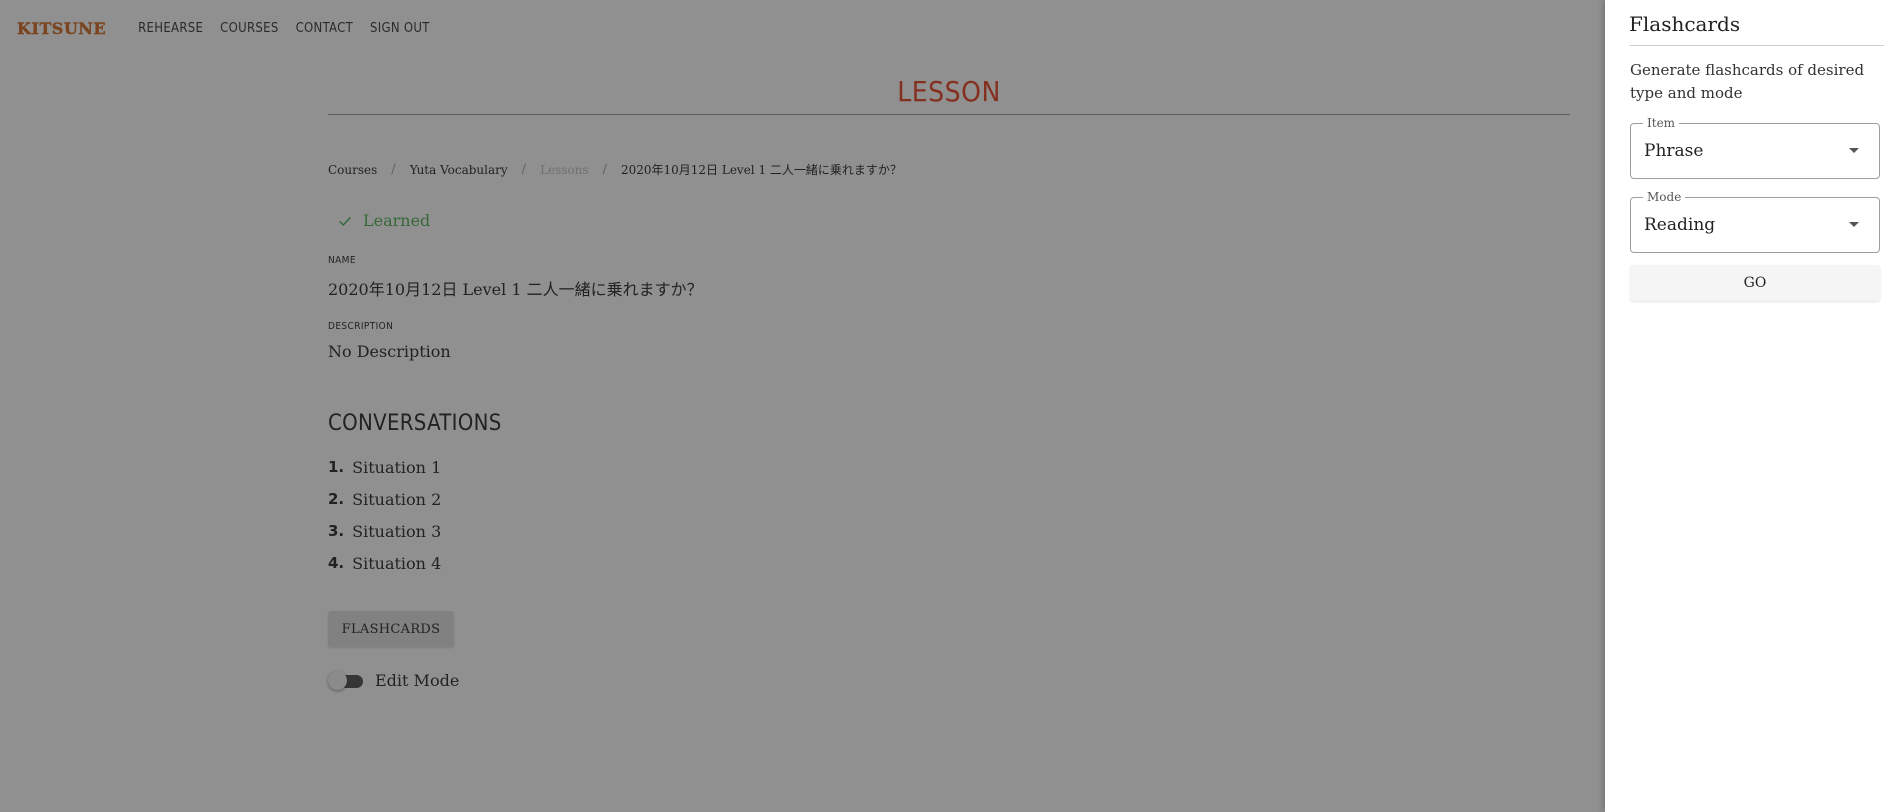 This screenshot has height=812, width=1899. What do you see at coordinates (1685, 24) in the screenshot?
I see `drawer-title: Flashcards` at bounding box center [1685, 24].